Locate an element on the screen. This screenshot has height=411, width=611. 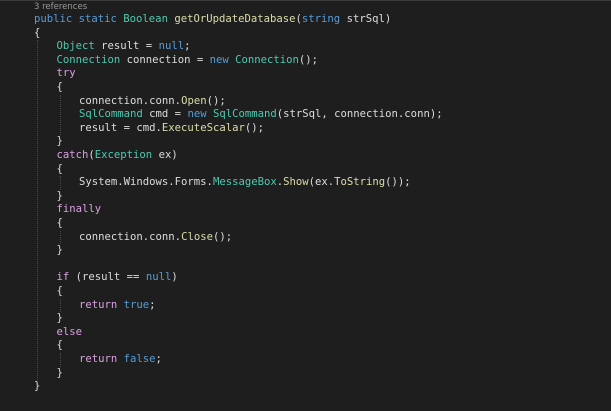
code-token: result = is located at coordinates (130, 46).